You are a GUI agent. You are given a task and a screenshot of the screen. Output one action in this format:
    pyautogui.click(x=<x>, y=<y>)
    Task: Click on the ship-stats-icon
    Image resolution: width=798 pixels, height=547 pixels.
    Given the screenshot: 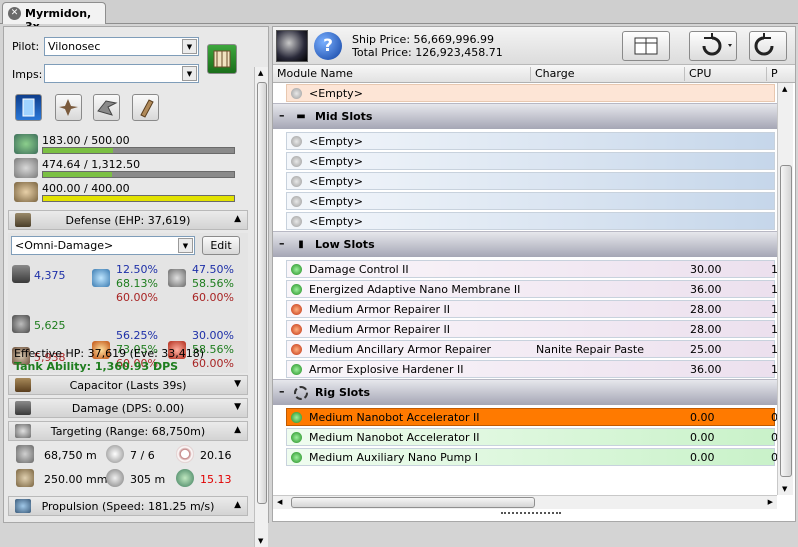 What is the action you would take?
    pyautogui.click(x=28, y=107)
    